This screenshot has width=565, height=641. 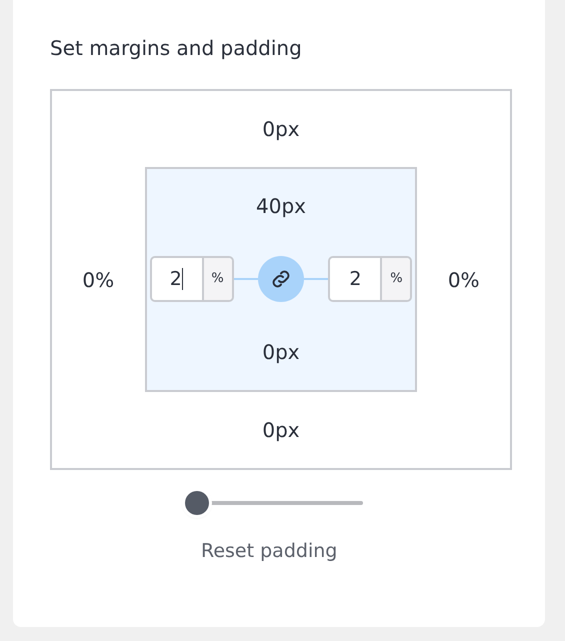 I want to click on link-button, so click(x=281, y=279).